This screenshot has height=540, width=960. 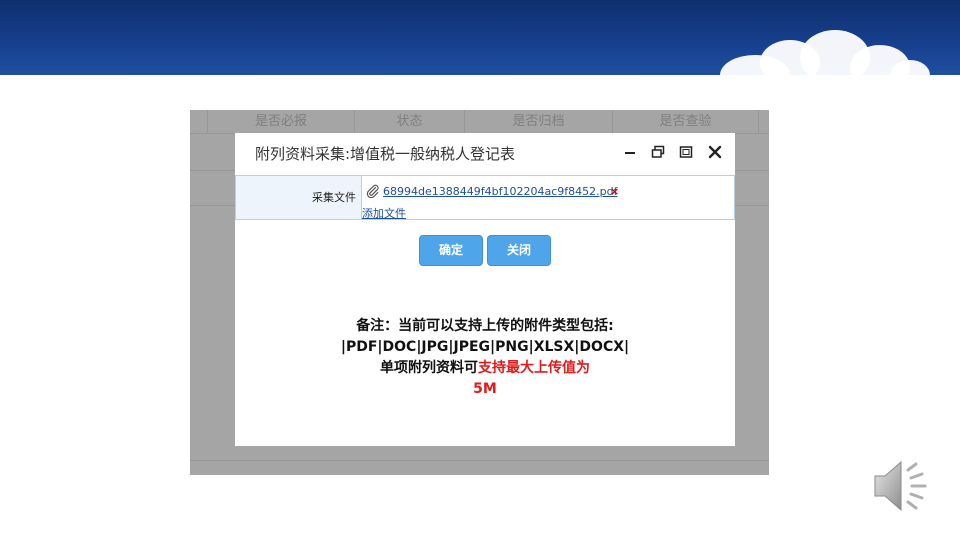 I want to click on background-column-header: 是否查验, so click(x=686, y=122).